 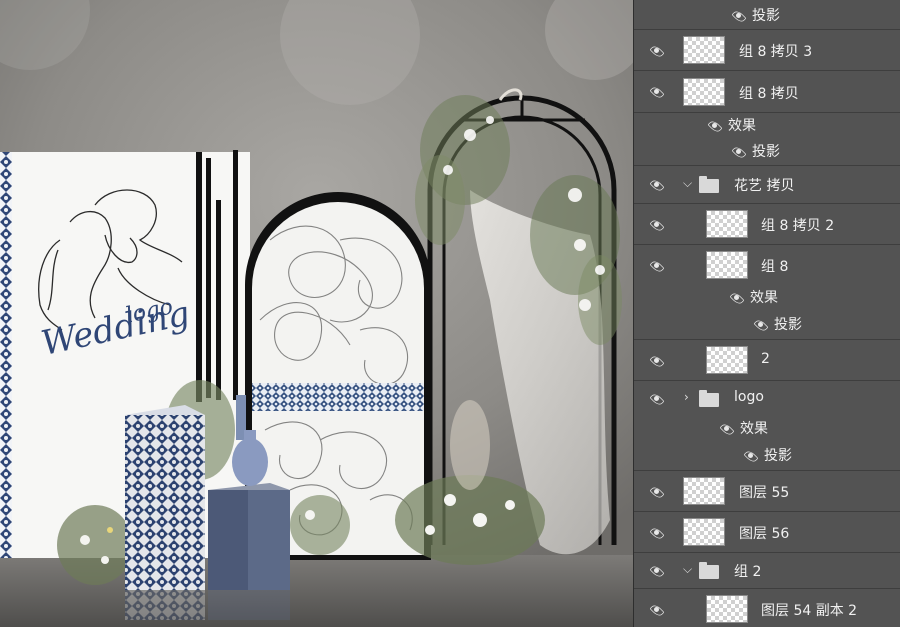 I want to click on layer-label: 组 8 拷贝, so click(x=769, y=94).